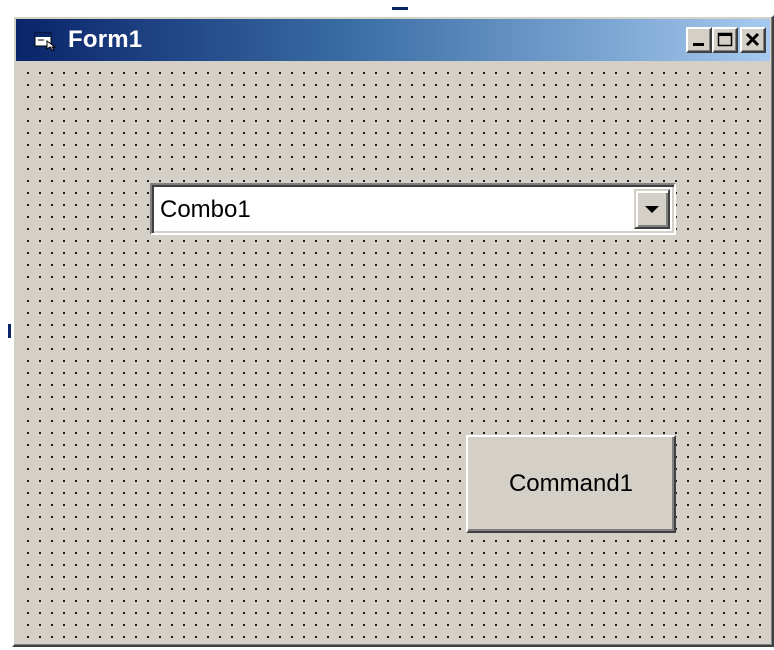  What do you see at coordinates (413, 209) in the screenshot?
I see `combo-box: Combo1` at bounding box center [413, 209].